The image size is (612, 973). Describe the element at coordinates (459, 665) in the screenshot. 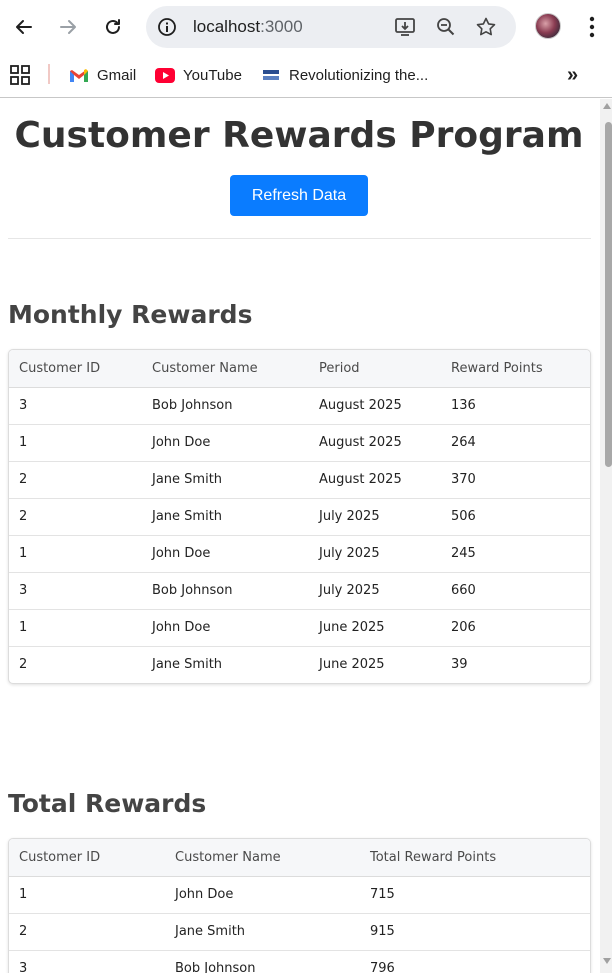

I see `table-cell: 39` at that location.